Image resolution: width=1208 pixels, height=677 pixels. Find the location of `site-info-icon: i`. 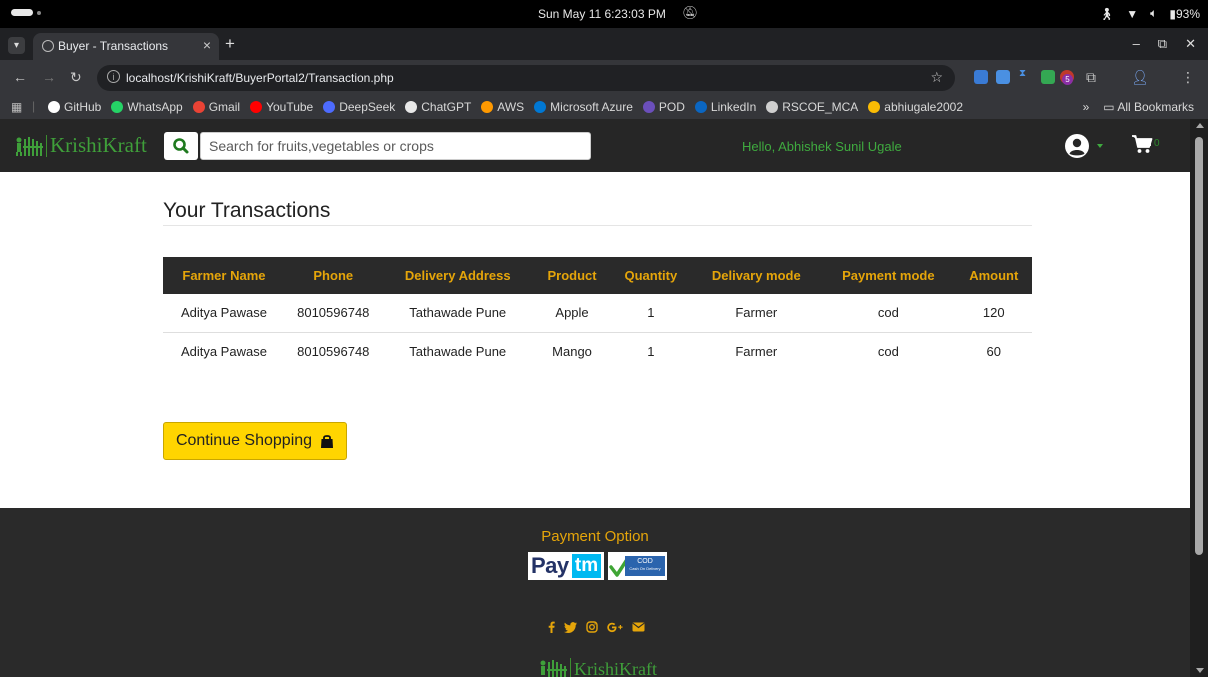

site-info-icon: i is located at coordinates (113, 76).